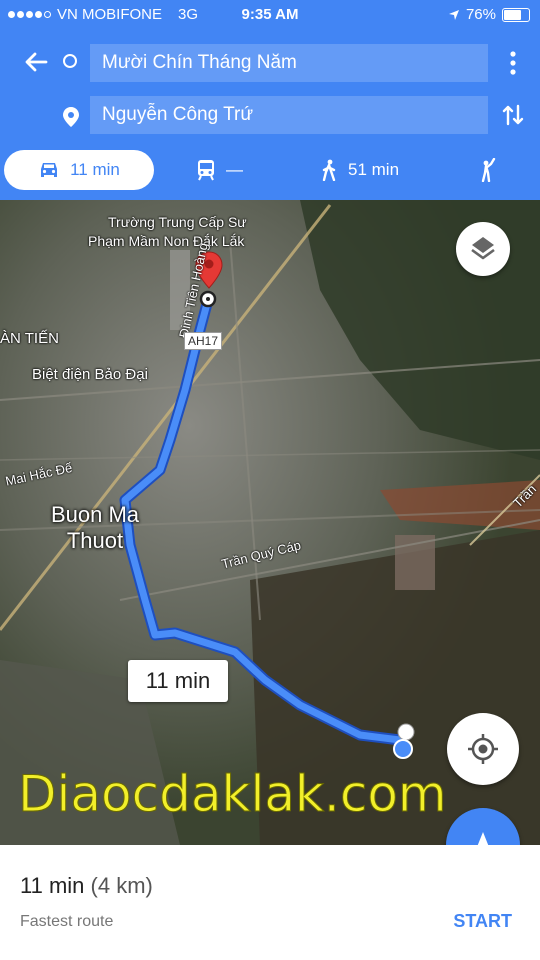 This screenshot has height=960, width=540. I want to click on car-icon, so click(49, 170).